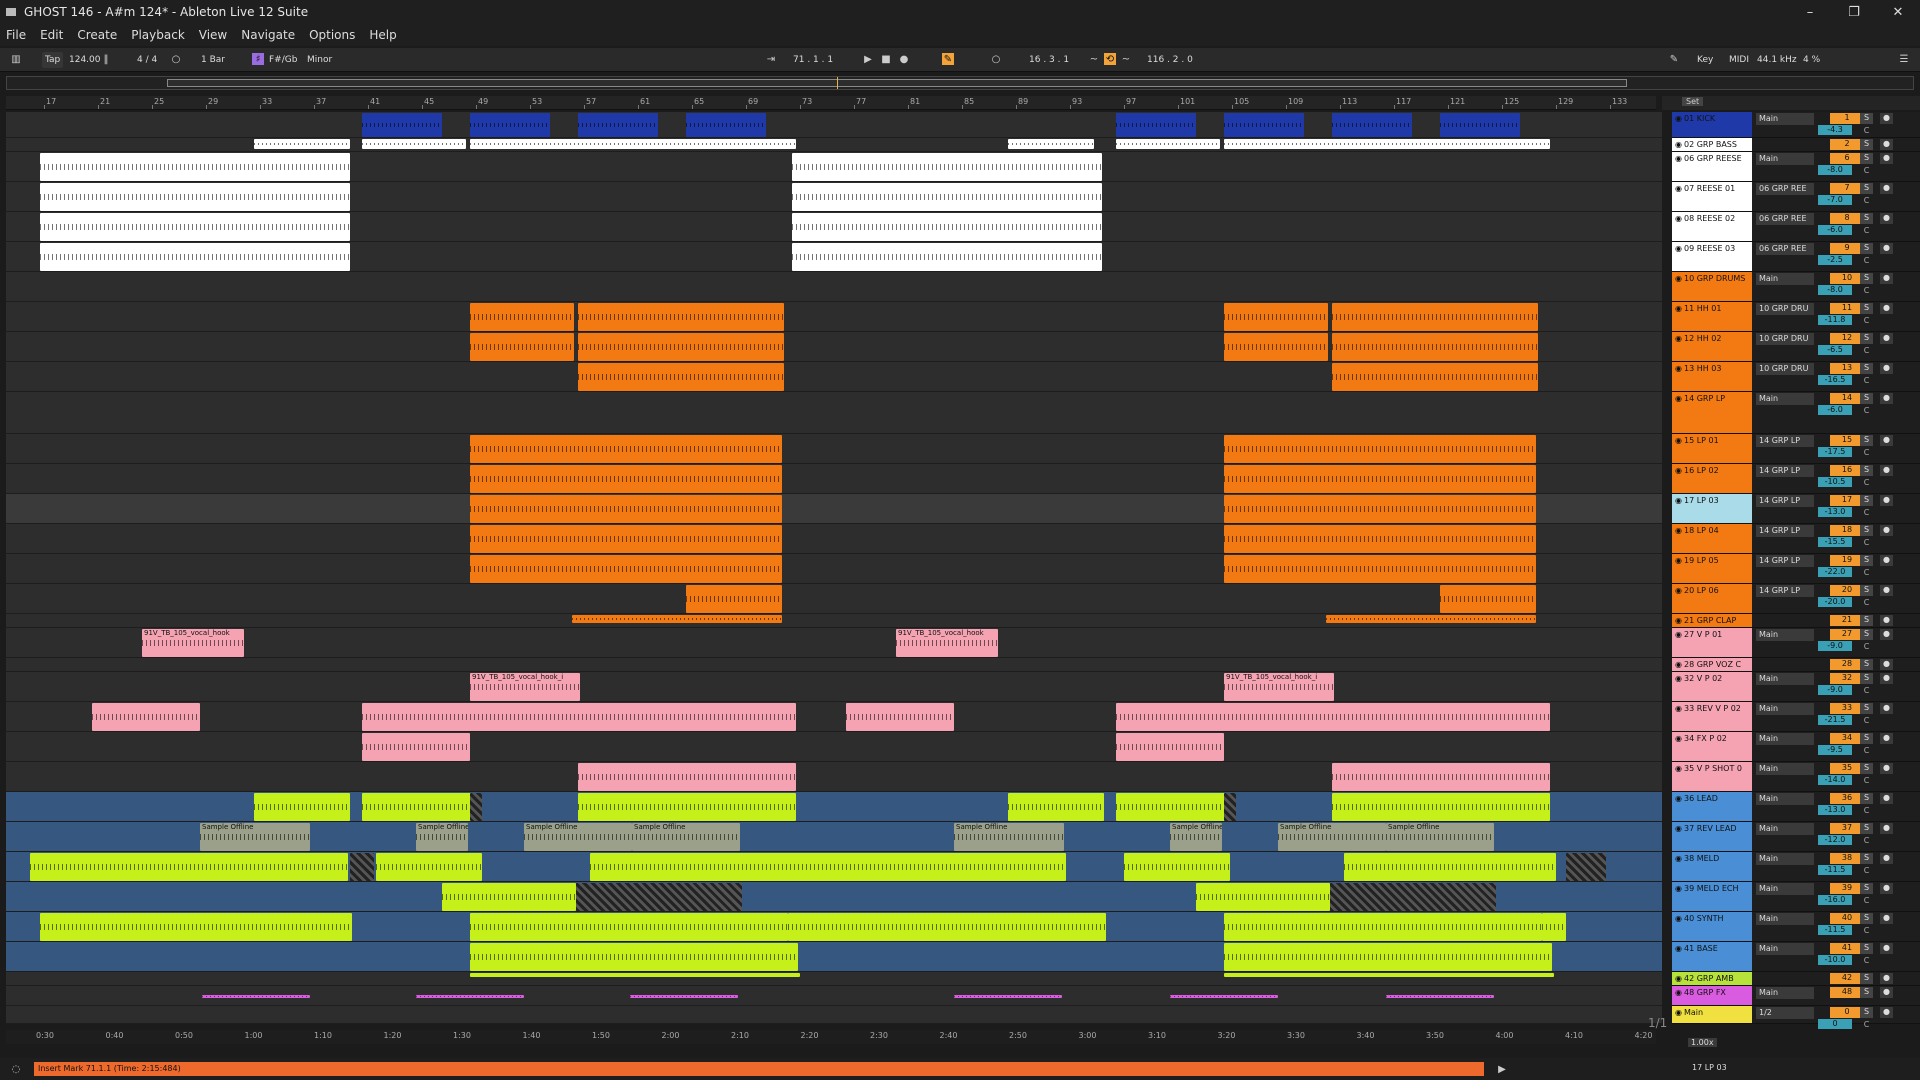 The image size is (1920, 1080). I want to click on track-header: ◉ 28 GRP VOZ C 28 S ●, so click(1796, 665).